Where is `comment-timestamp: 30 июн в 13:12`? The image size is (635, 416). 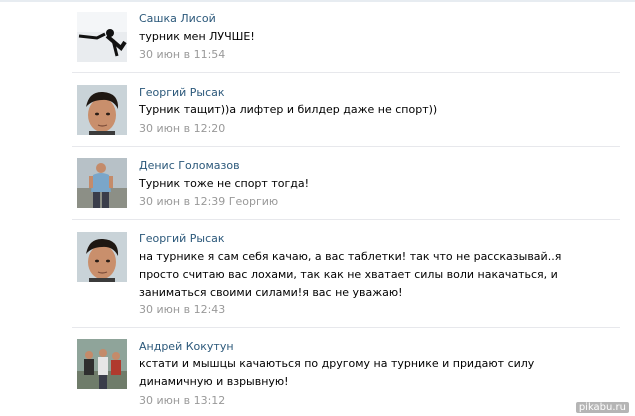
comment-timestamp: 30 июн в 13:12 is located at coordinates (182, 400).